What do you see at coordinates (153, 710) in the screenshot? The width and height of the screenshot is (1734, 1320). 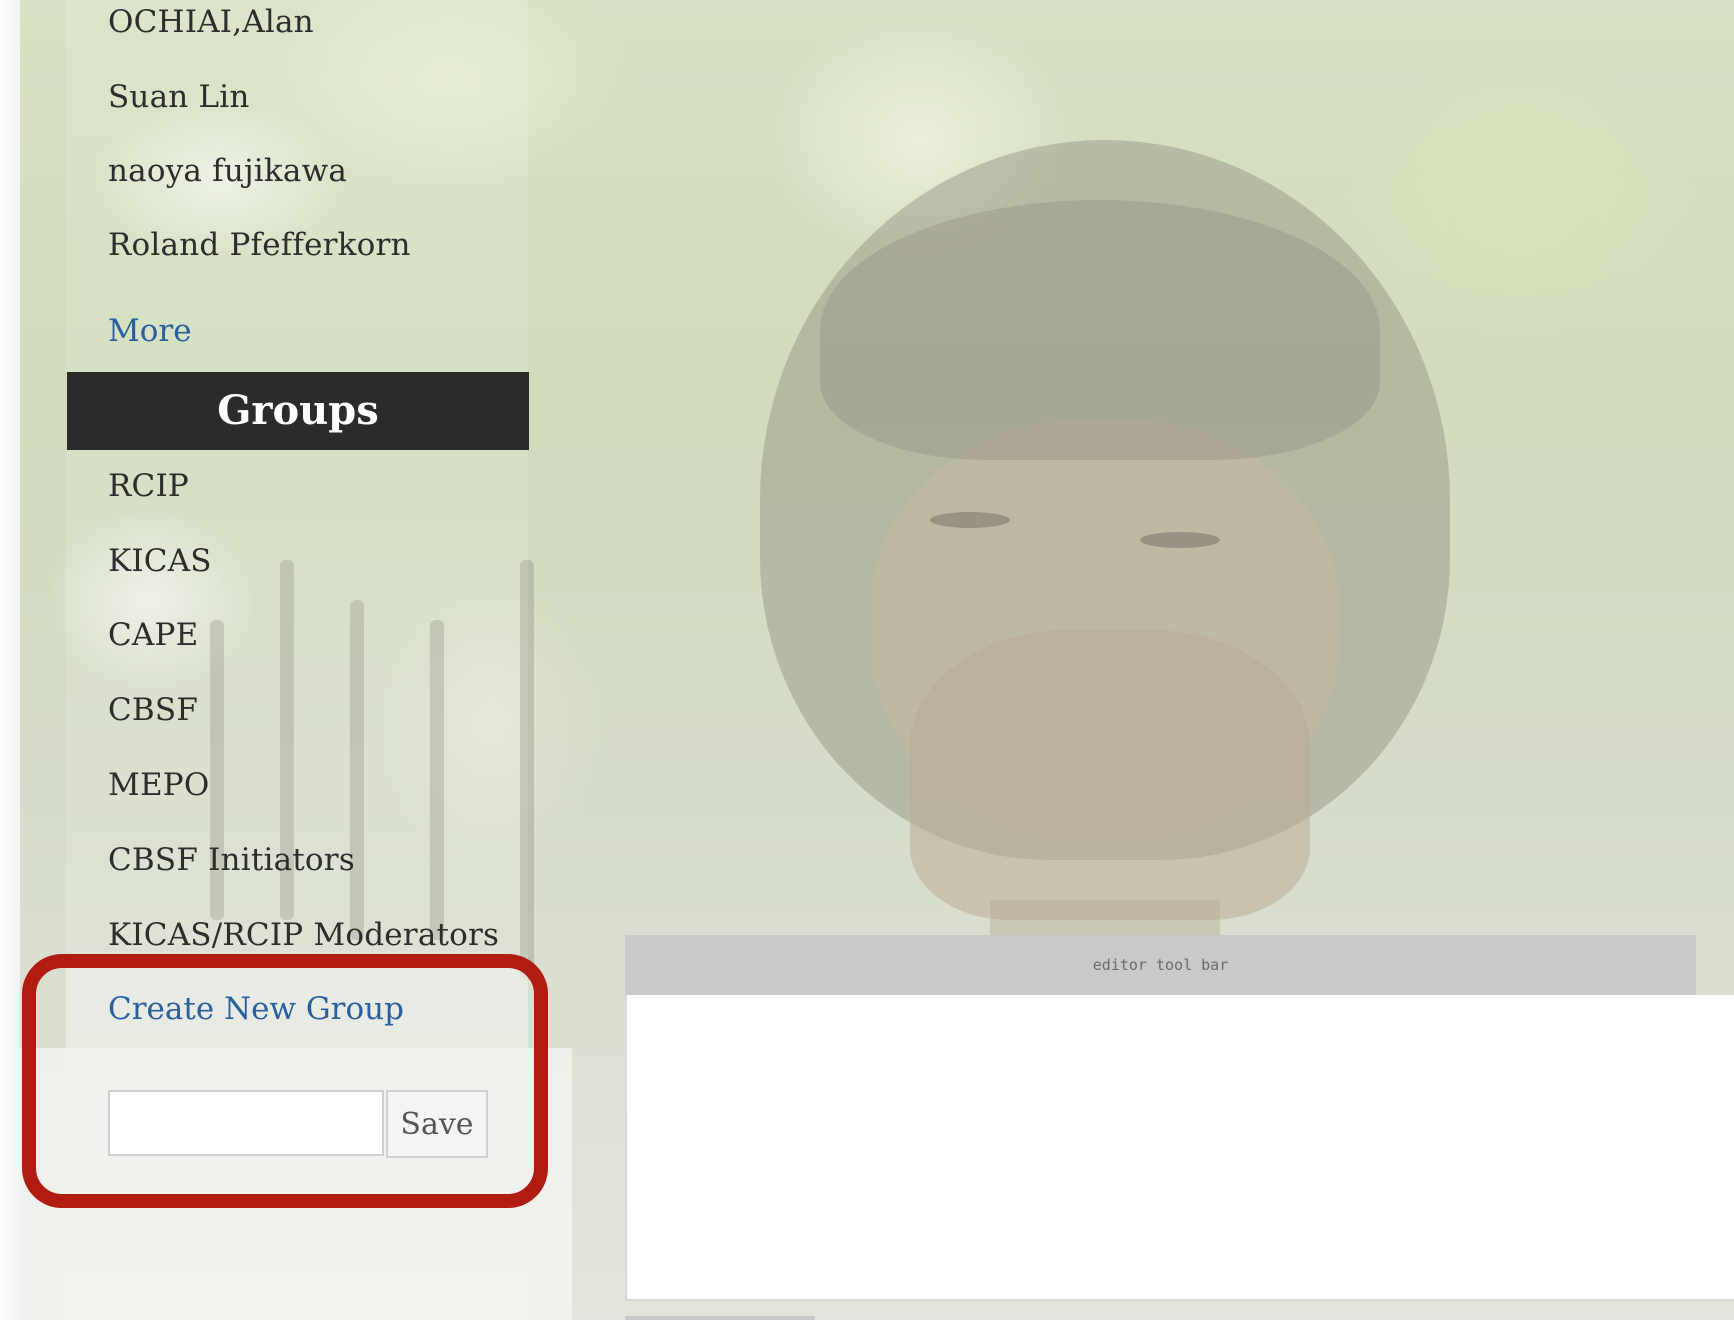 I see `sidebar-item-group: CBSF` at bounding box center [153, 710].